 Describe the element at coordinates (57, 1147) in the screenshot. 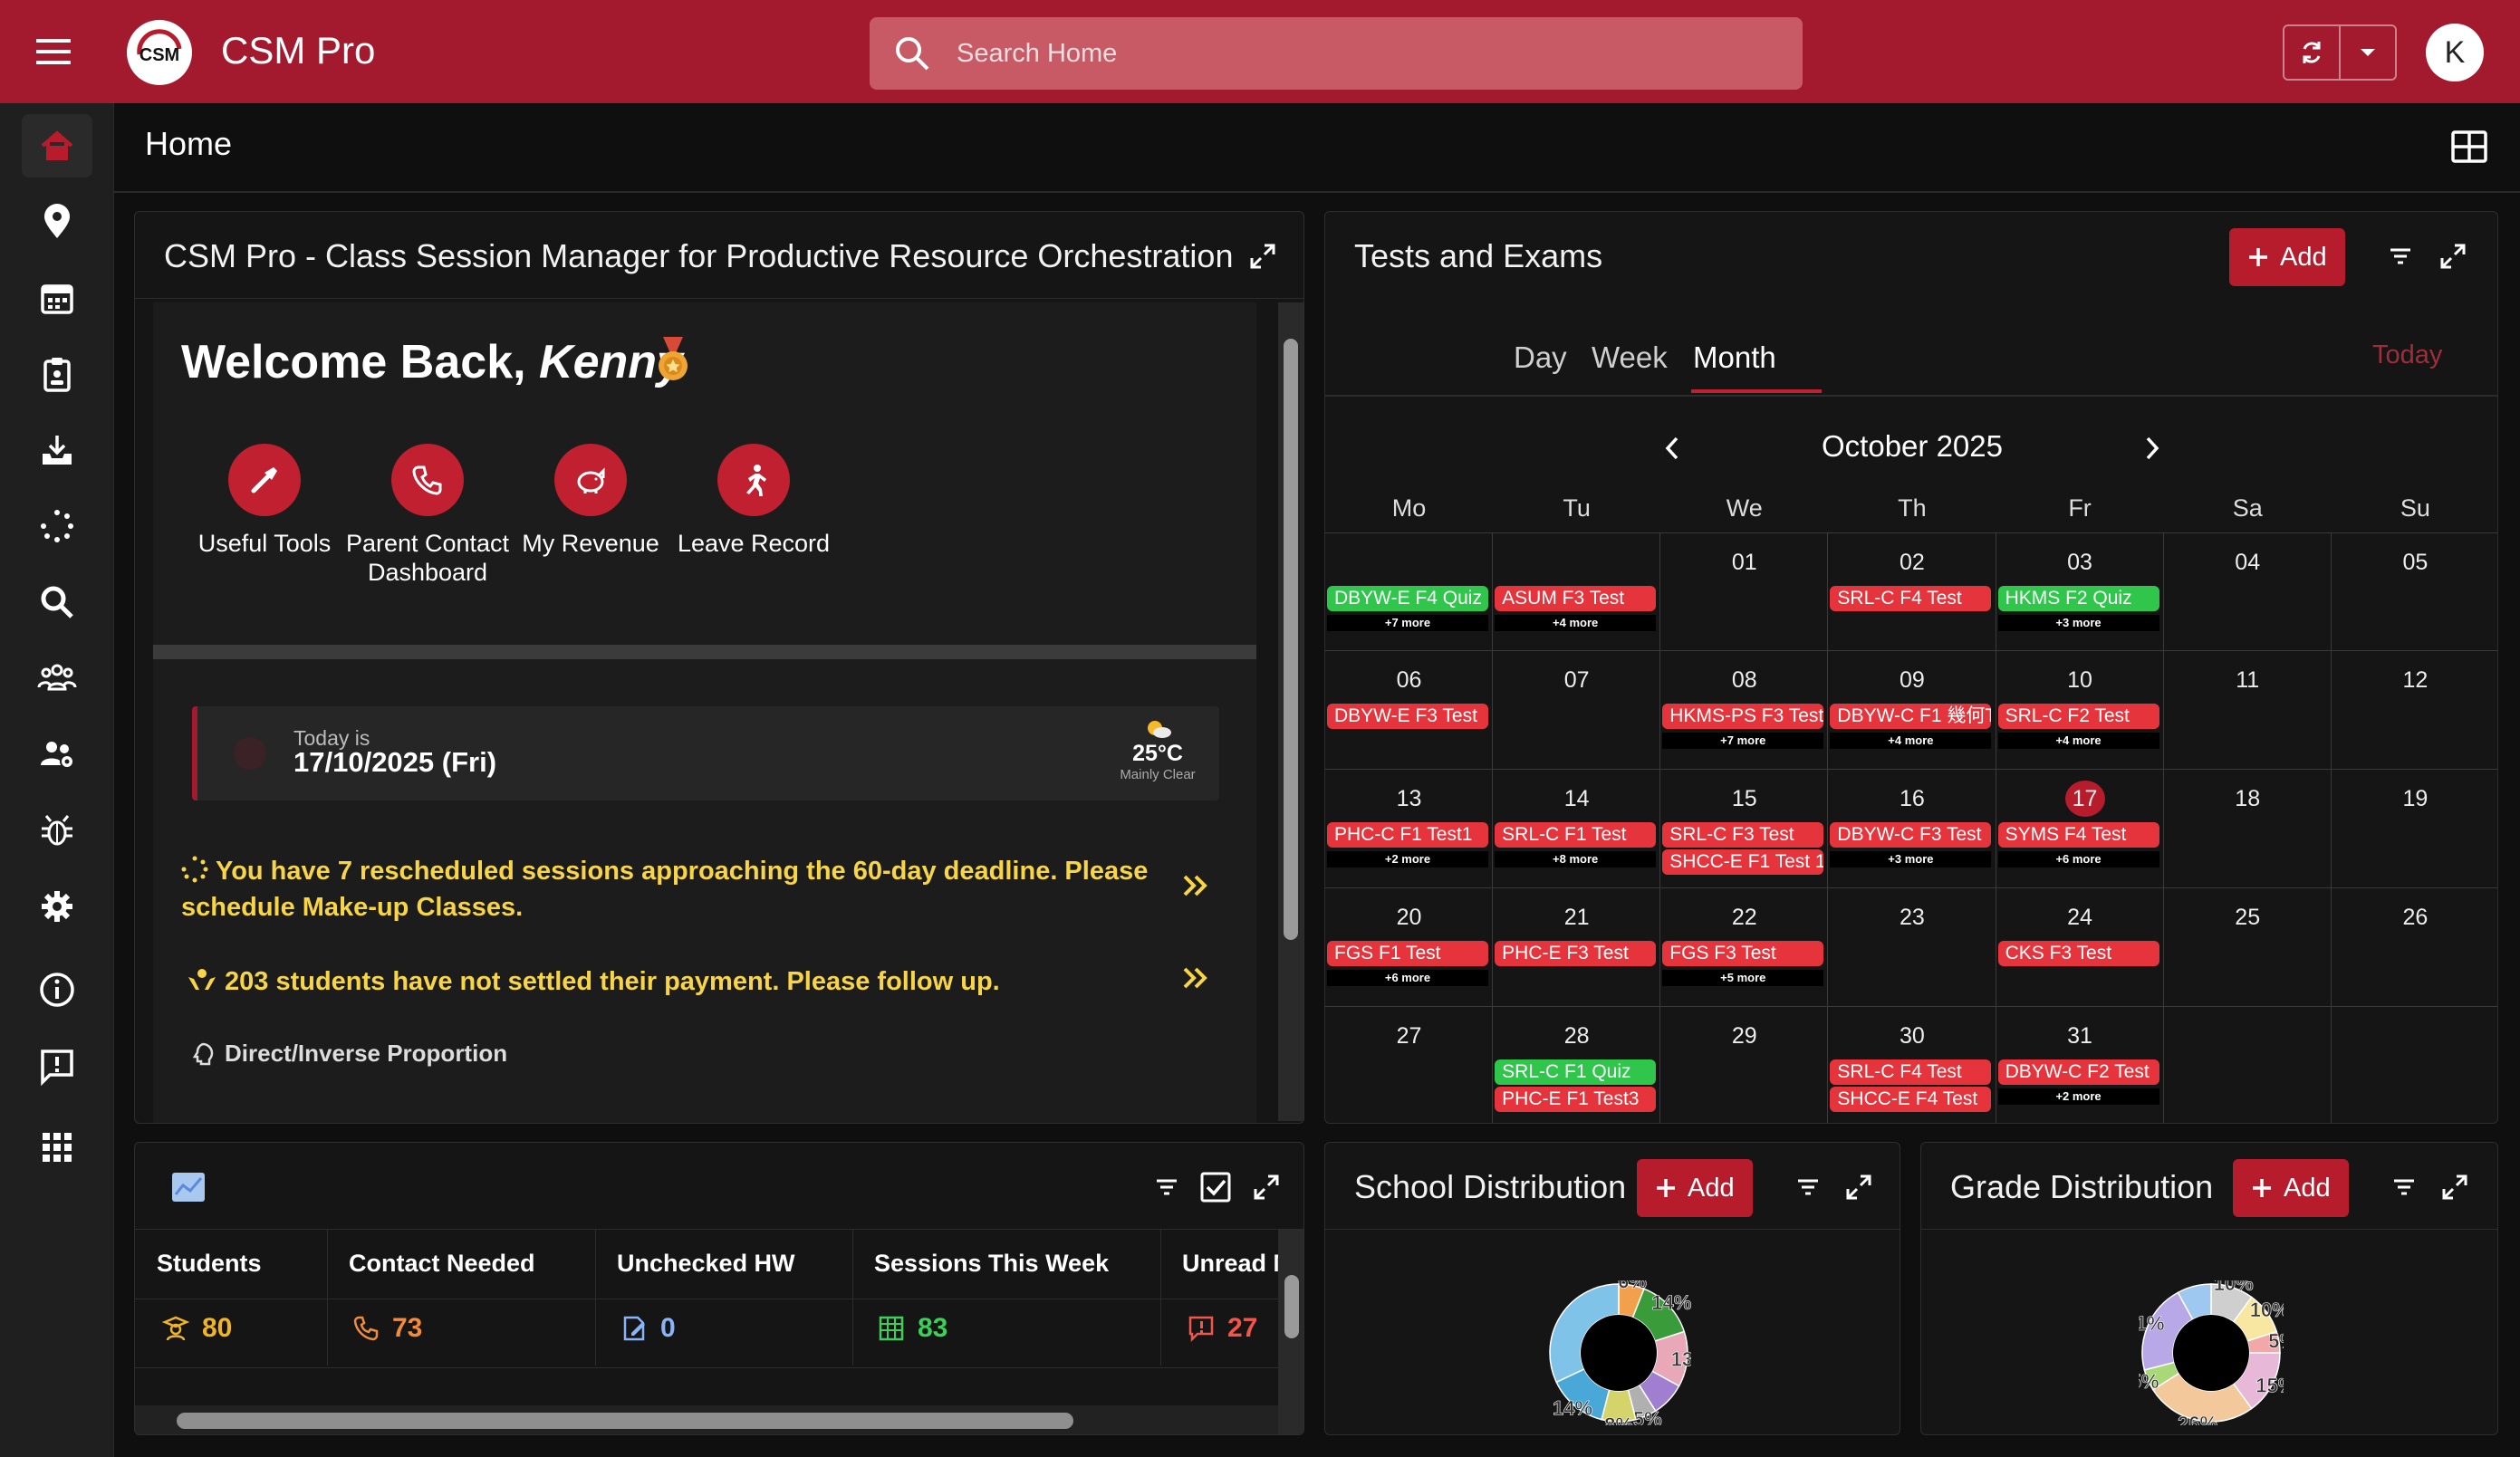

I see `apps-grid-icon` at that location.